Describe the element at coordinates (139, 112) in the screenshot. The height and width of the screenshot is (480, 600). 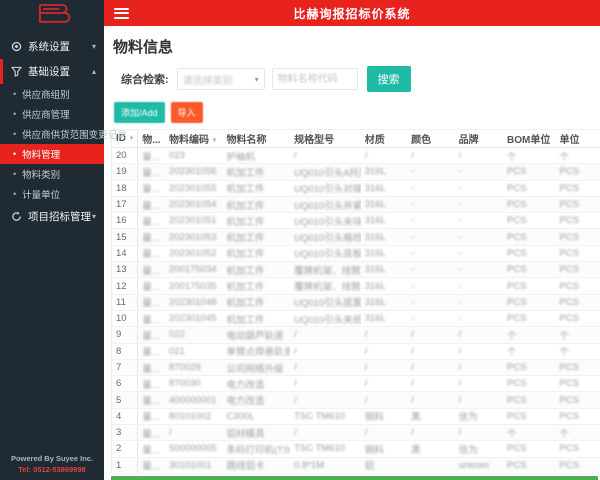
I see `add-button: 添加/Add` at that location.